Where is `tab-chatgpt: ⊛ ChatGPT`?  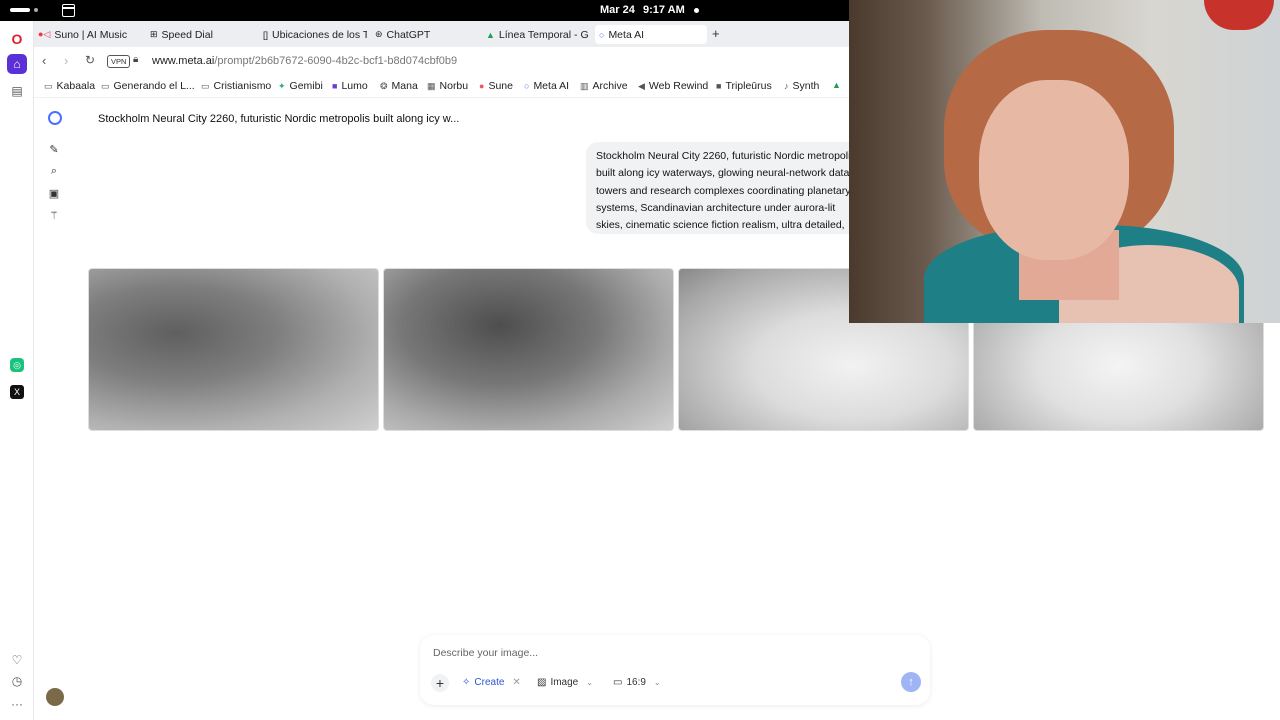
tab-chatgpt: ⊛ ChatGPT is located at coordinates (425, 34).